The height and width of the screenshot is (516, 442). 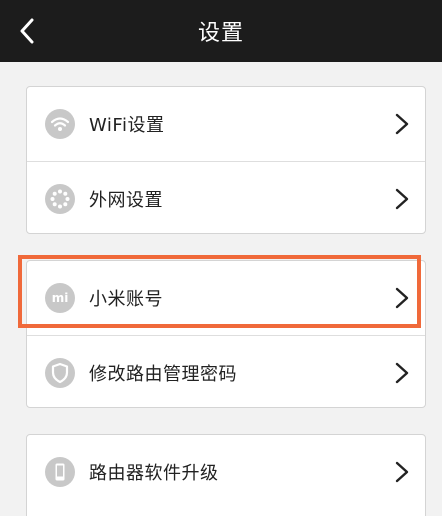 I want to click on top-bar: 设置, so click(x=221, y=31).